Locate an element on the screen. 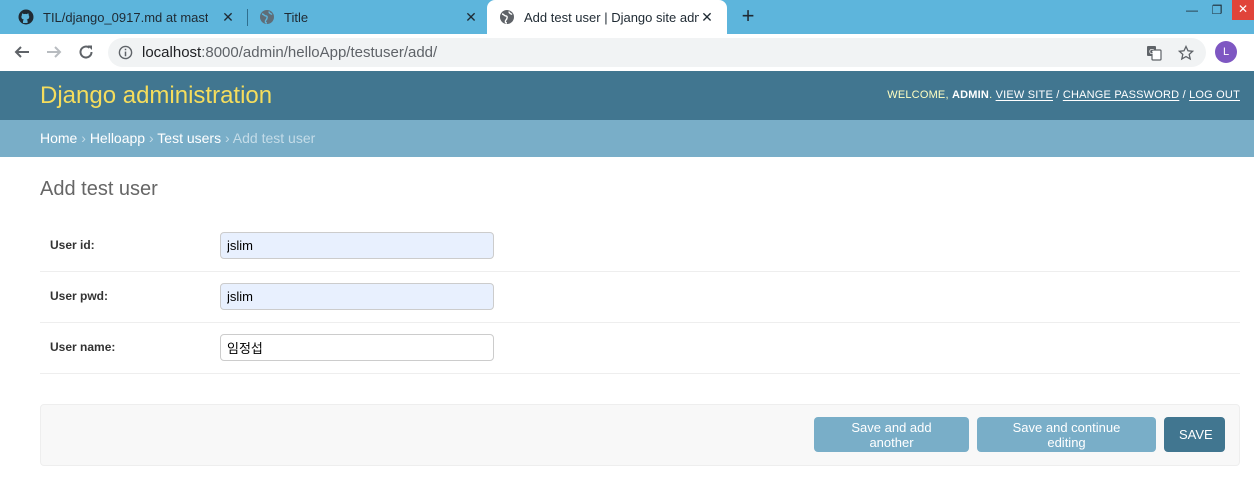 Image resolution: width=1254 pixels, height=497 pixels. period-text: . is located at coordinates (991, 95).